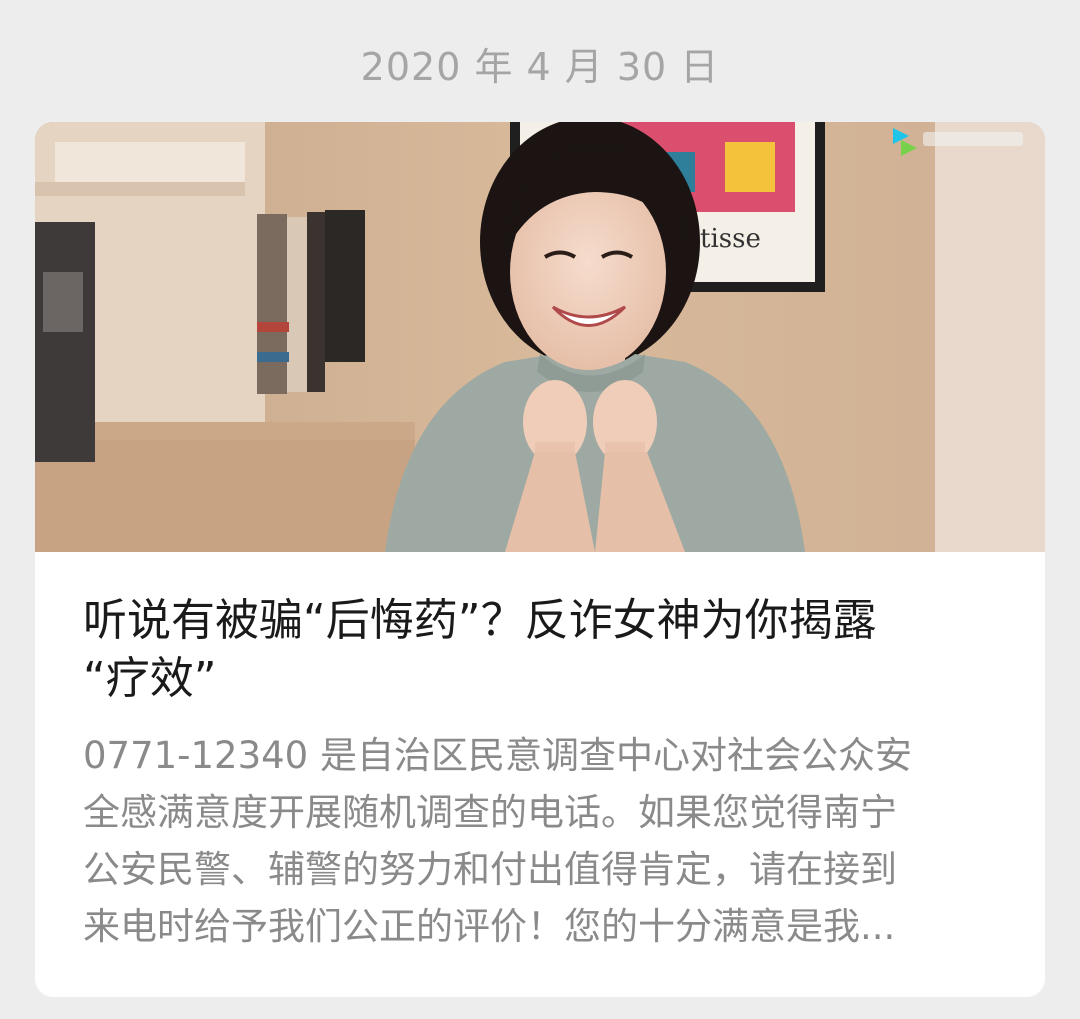 This screenshot has height=1019, width=1080. I want to click on date-header: 2020 年 4 月 30 日, so click(540, 67).